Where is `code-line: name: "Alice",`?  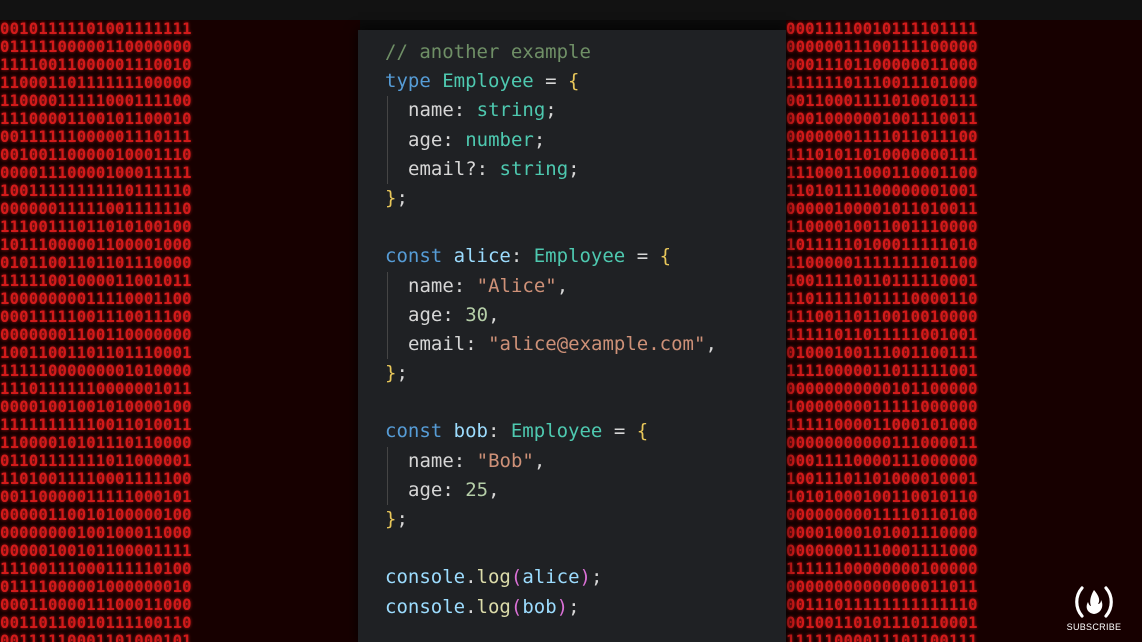 code-line: name: "Alice", is located at coordinates (551, 286).